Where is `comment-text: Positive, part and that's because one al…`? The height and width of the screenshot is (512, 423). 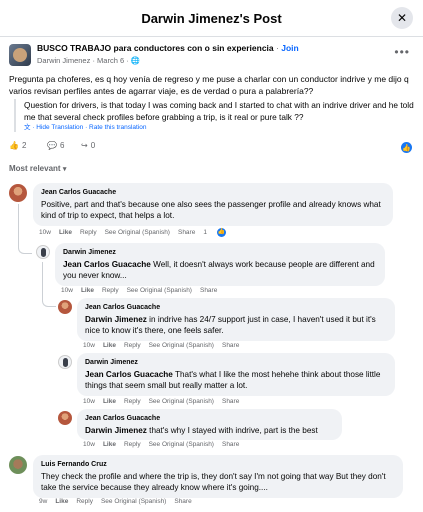
comment-text: Positive, part and that's because one al… is located at coordinates (211, 210).